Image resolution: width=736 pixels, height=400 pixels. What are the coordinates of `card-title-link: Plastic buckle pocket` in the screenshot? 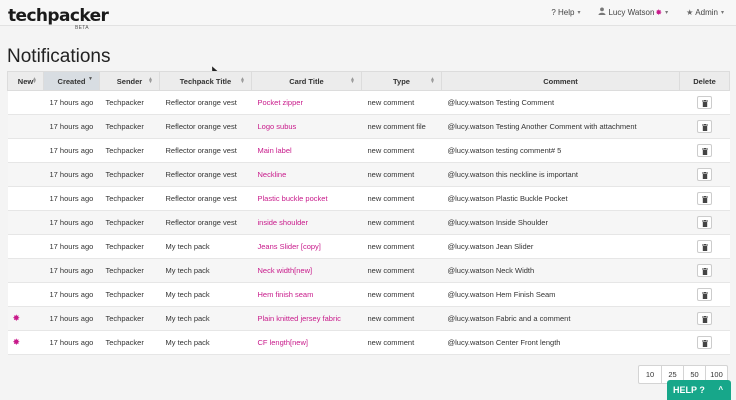 It's located at (306, 198).